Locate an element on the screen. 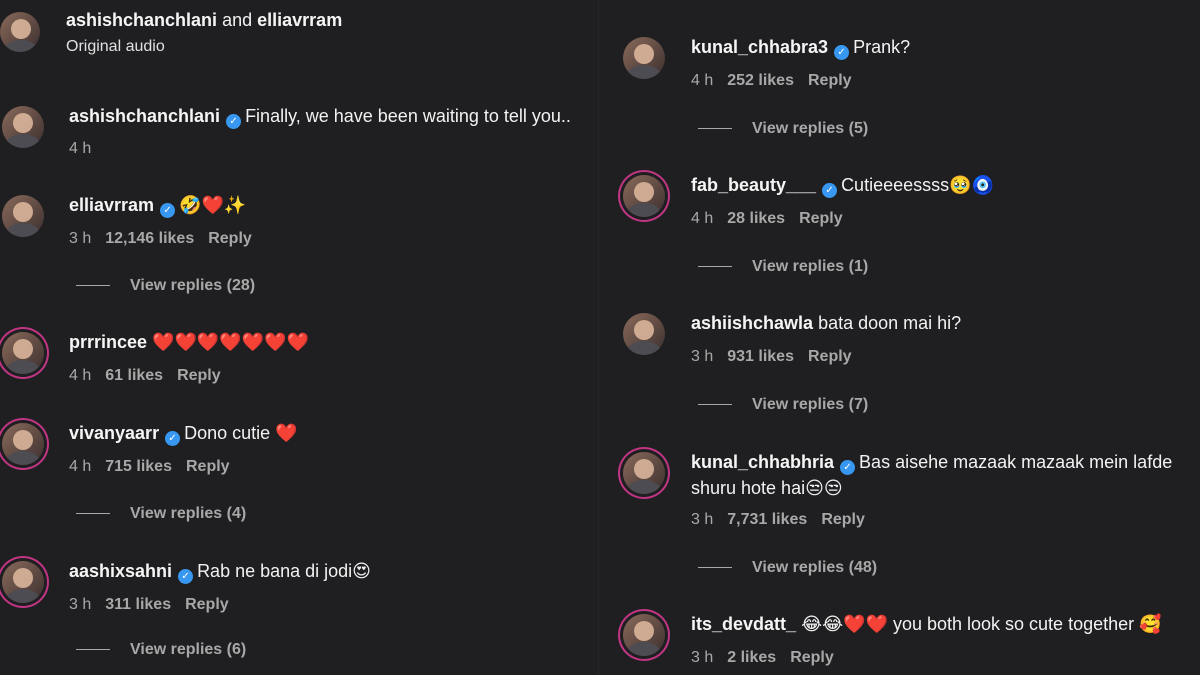 This screenshot has height=675, width=1200. like-count: 715 likes is located at coordinates (138, 466).